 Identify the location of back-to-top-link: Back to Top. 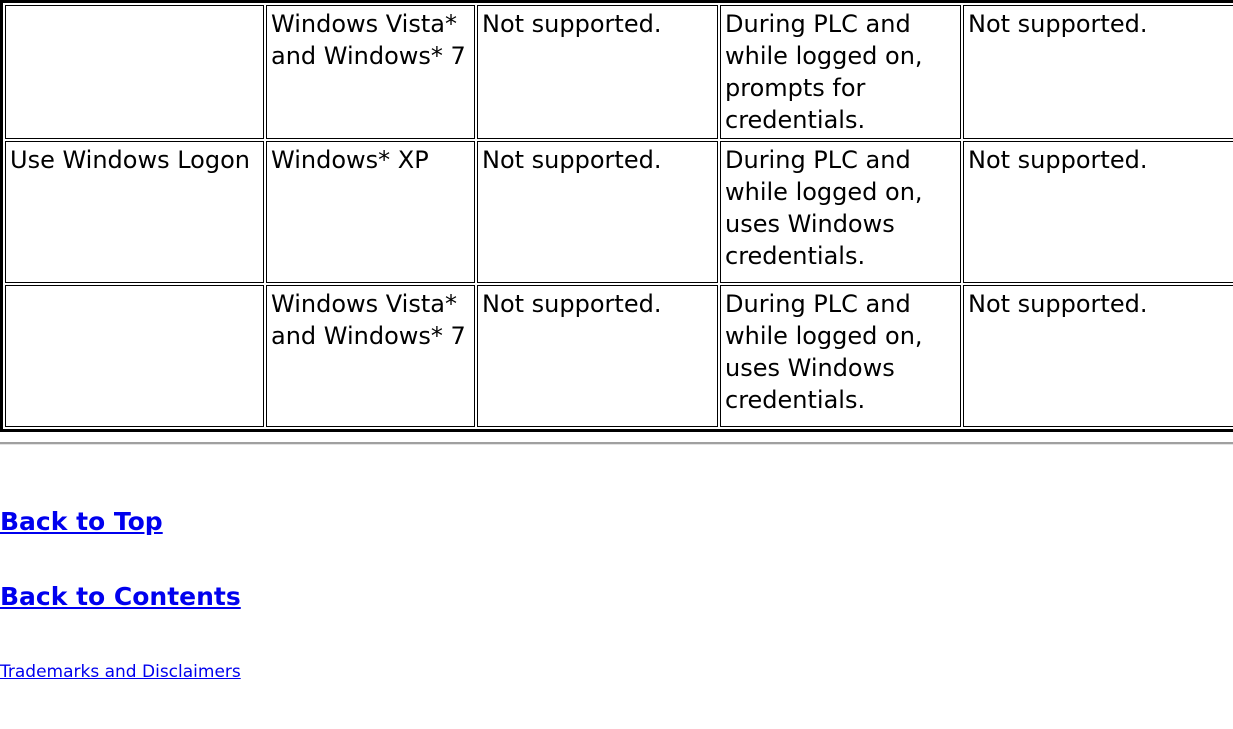
(81, 522).